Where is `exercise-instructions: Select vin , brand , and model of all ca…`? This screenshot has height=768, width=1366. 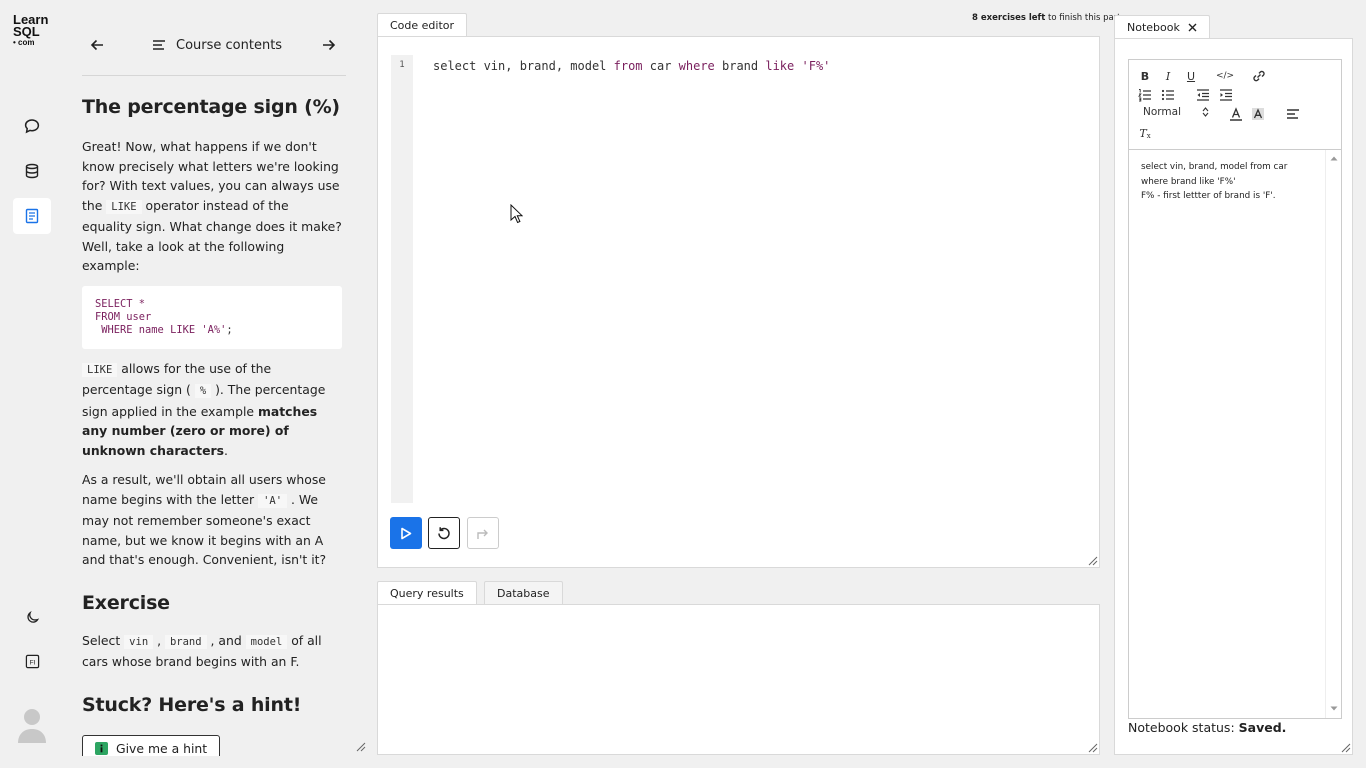
exercise-instructions: Select vin , brand , and model of all ca… is located at coordinates (202, 651).